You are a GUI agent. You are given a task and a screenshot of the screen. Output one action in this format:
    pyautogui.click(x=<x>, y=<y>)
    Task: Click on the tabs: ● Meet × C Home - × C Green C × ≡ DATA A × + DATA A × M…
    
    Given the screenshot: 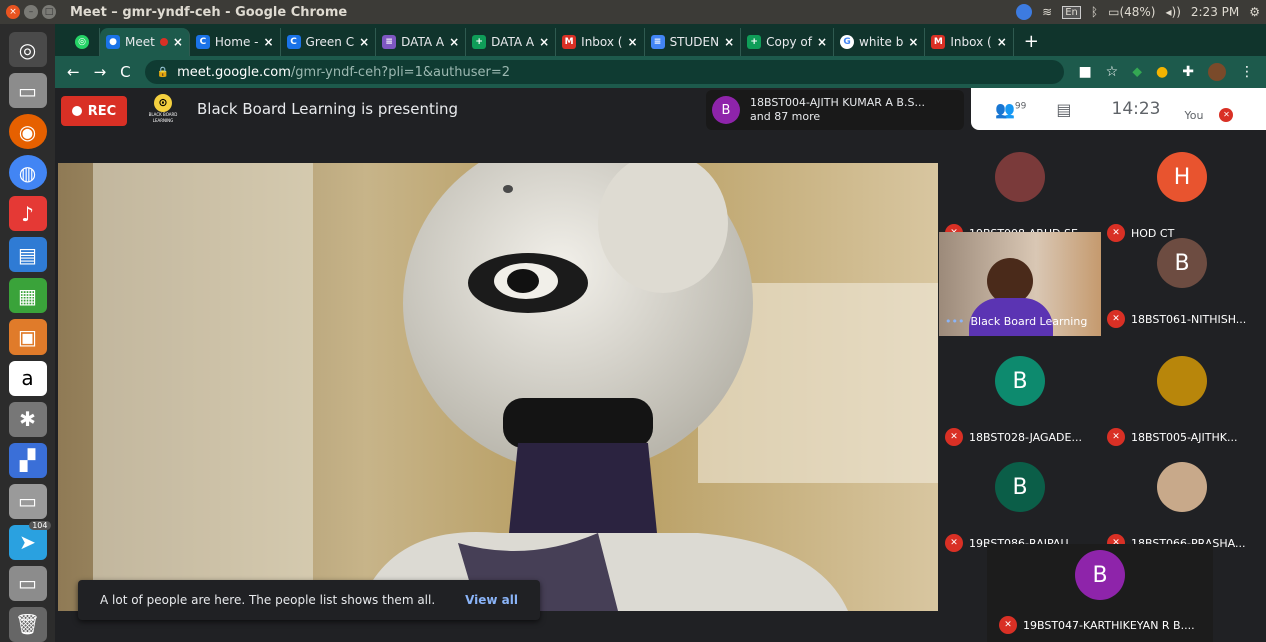 What is the action you would take?
    pyautogui.click(x=557, y=42)
    